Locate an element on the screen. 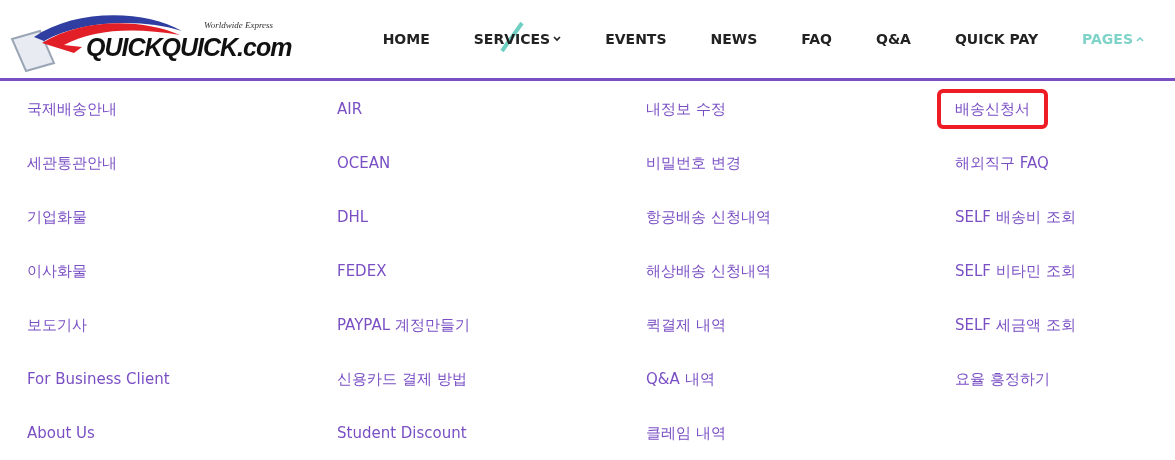 The image size is (1175, 460). menu-link: Q&A 내역 is located at coordinates (680, 387).